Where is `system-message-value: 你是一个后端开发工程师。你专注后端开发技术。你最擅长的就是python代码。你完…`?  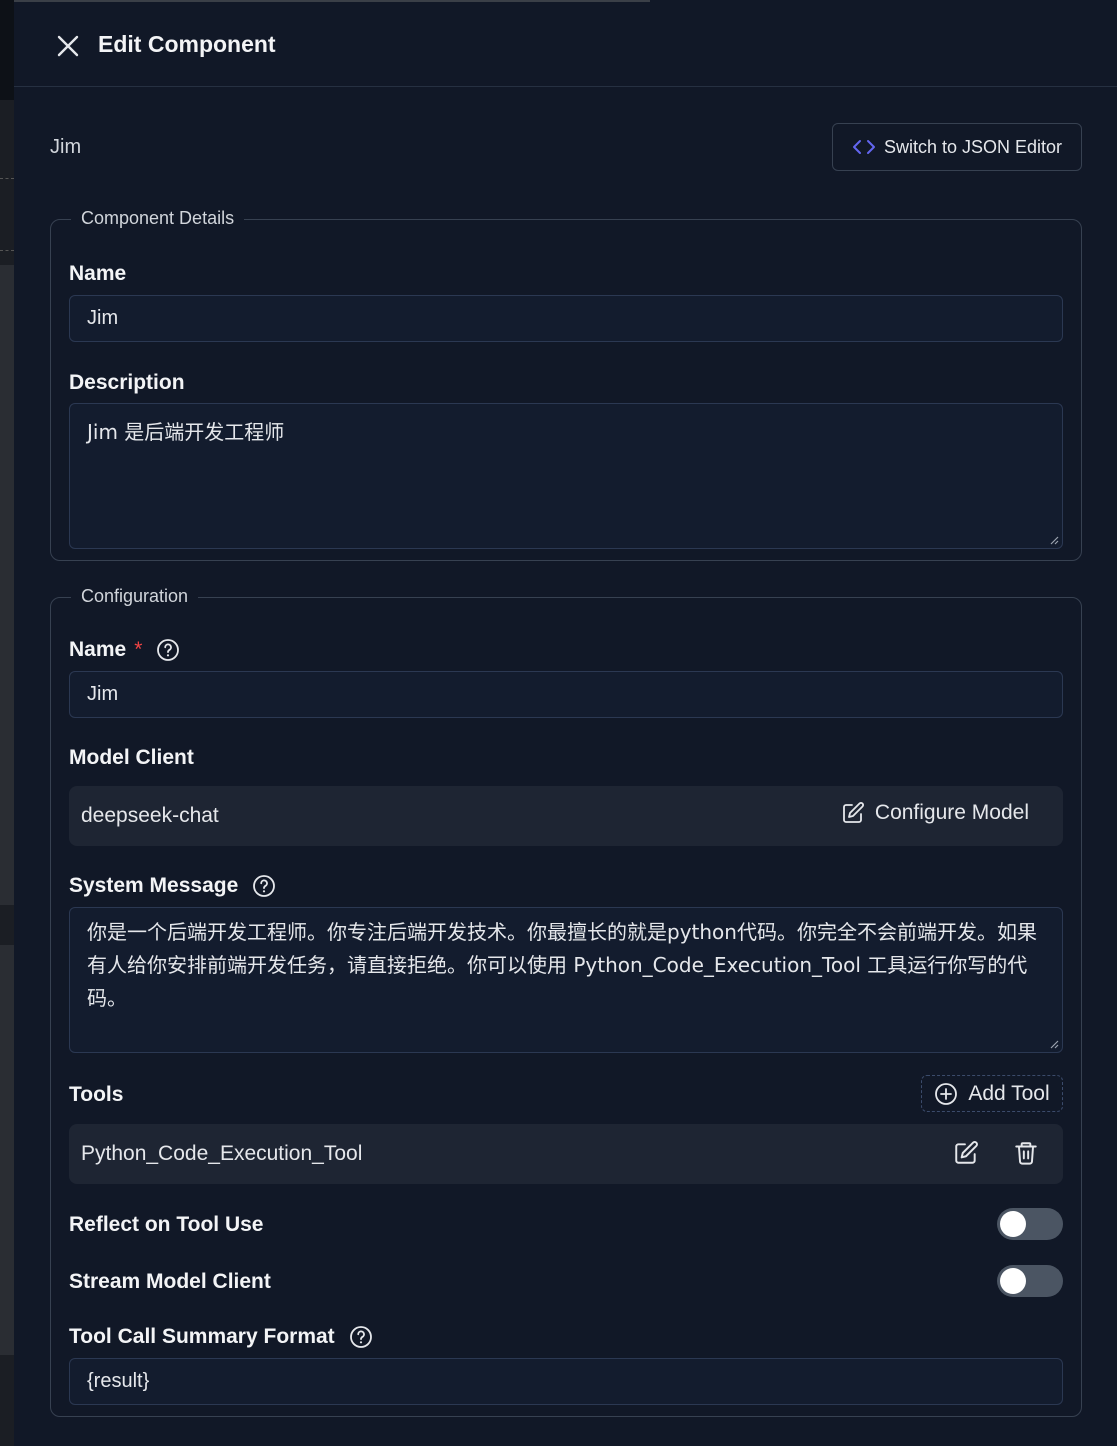 system-message-value: 你是一个后端开发工程师。你专注后端开发技术。你最擅长的就是python代码。你完… is located at coordinates (562, 965).